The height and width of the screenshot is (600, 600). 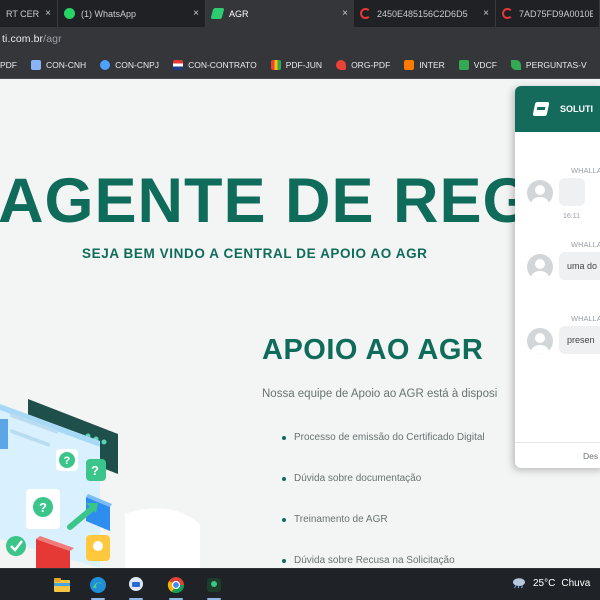 What do you see at coordinates (66, 64) in the screenshot?
I see `bookmark-label: CON-CNH` at bounding box center [66, 64].